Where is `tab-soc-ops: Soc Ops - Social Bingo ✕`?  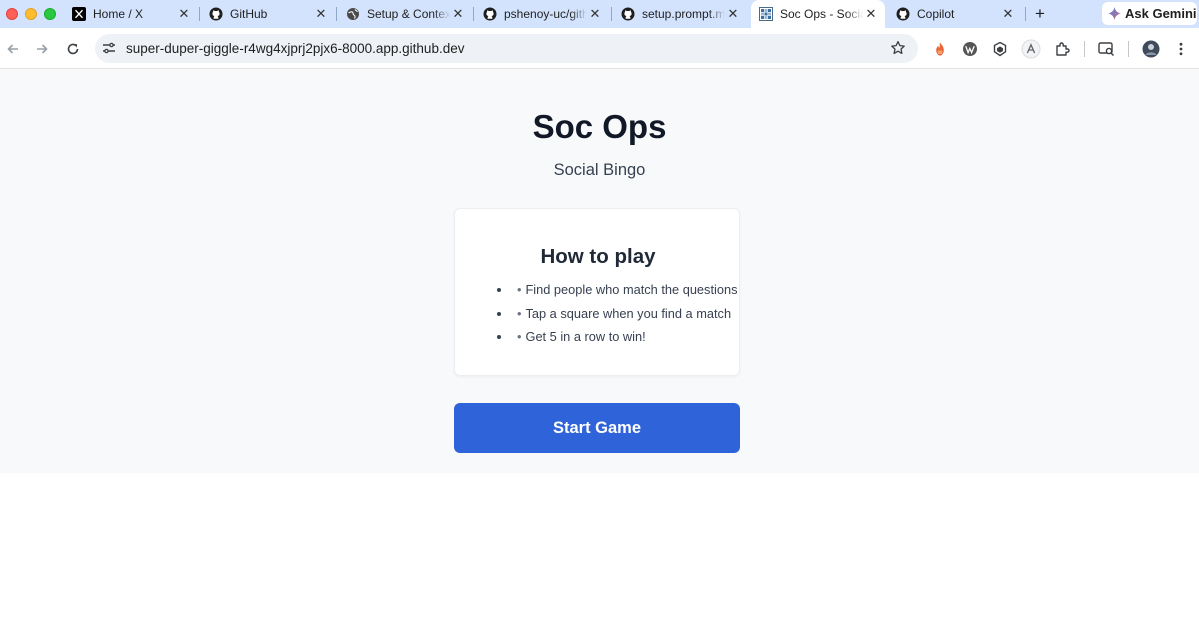
tab-soc-ops: Soc Ops - Social Bingo ✕ is located at coordinates (818, 14).